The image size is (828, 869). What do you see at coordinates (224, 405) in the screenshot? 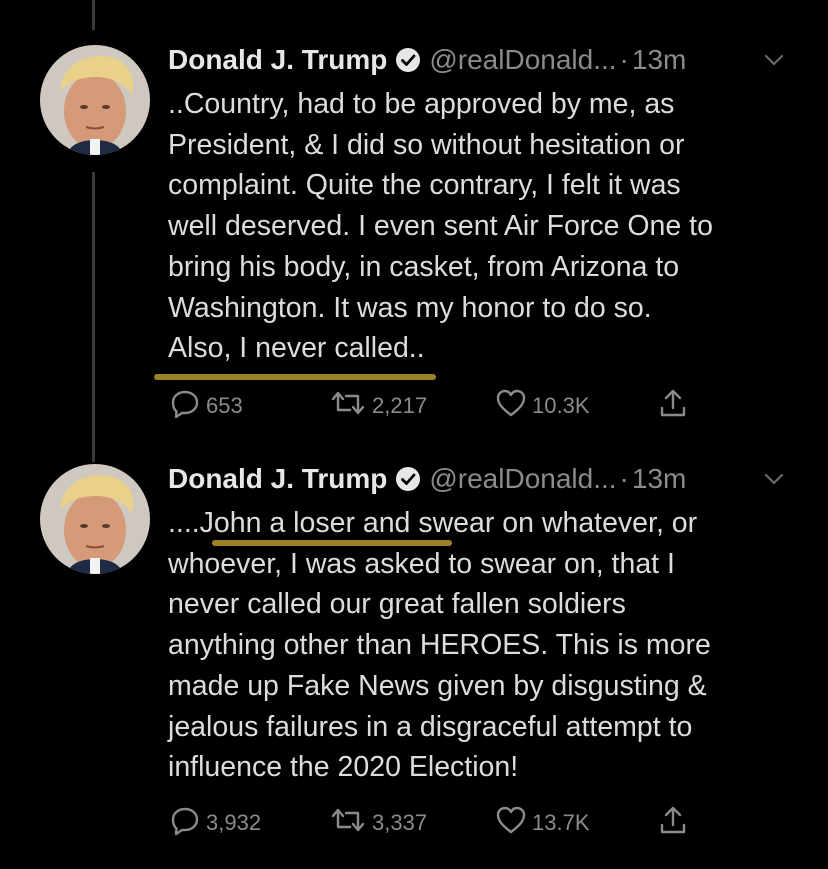
I see `reply-count: 653` at bounding box center [224, 405].